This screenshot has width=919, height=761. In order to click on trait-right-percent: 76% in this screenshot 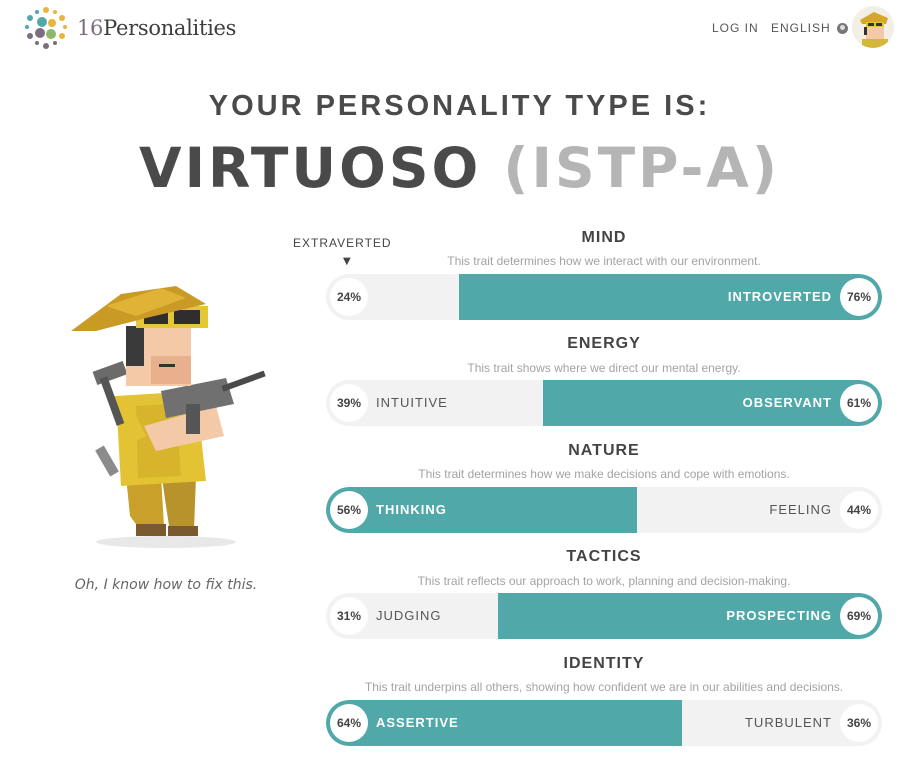, I will do `click(859, 297)`.